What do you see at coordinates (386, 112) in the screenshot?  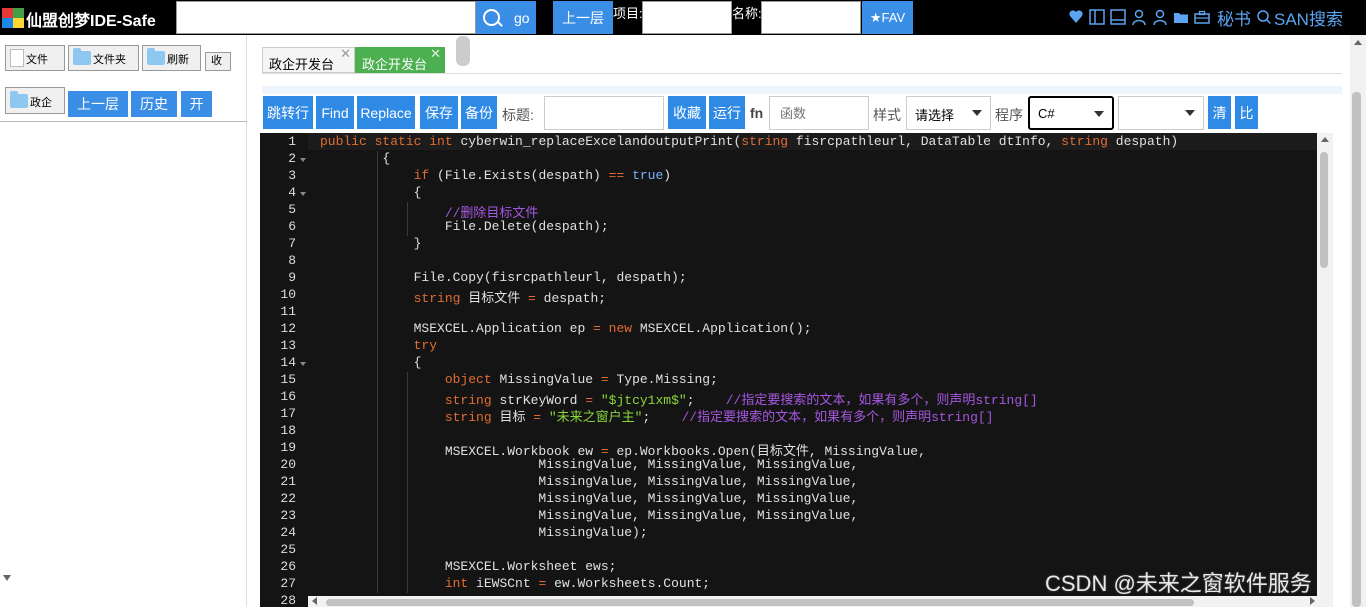 I see `replace-button: Replace` at bounding box center [386, 112].